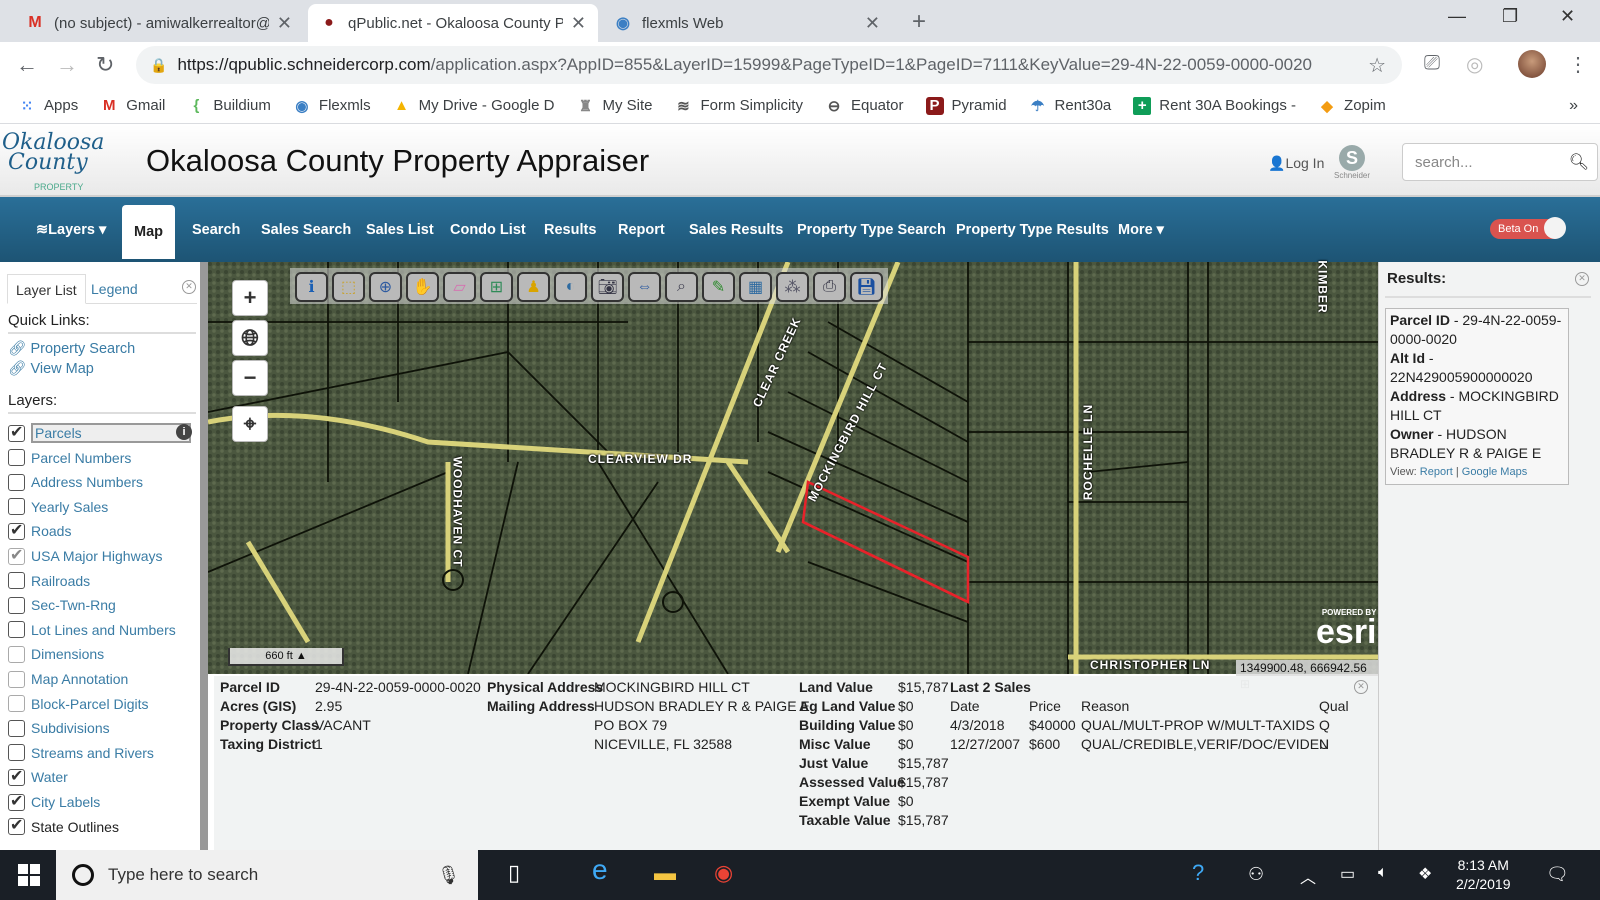  What do you see at coordinates (250, 298) in the screenshot?
I see `zoom-in-button: +` at bounding box center [250, 298].